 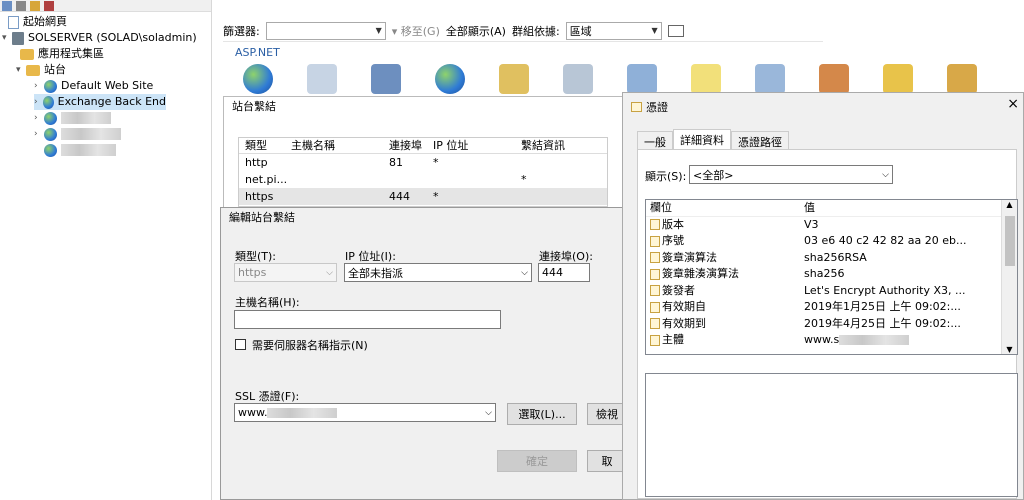 I want to click on type-label: 類型(T):, so click(x=256, y=256).